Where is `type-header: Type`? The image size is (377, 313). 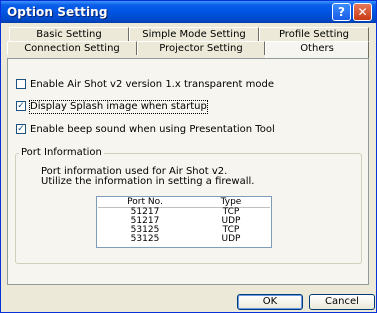 type-header: Type is located at coordinates (231, 202).